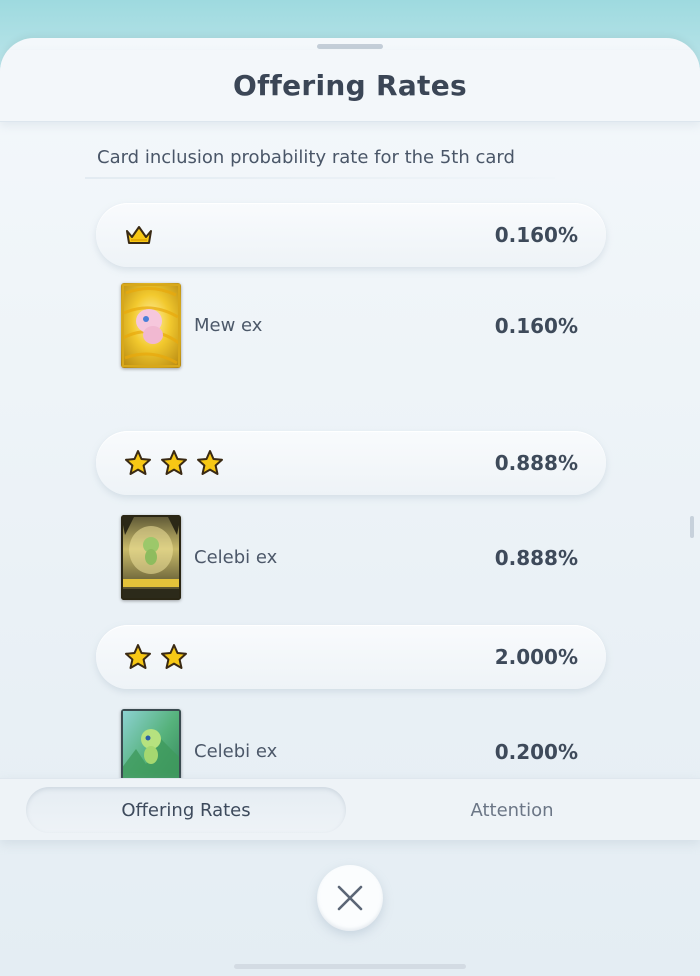  I want to click on card-name: Mew ex, so click(228, 325).